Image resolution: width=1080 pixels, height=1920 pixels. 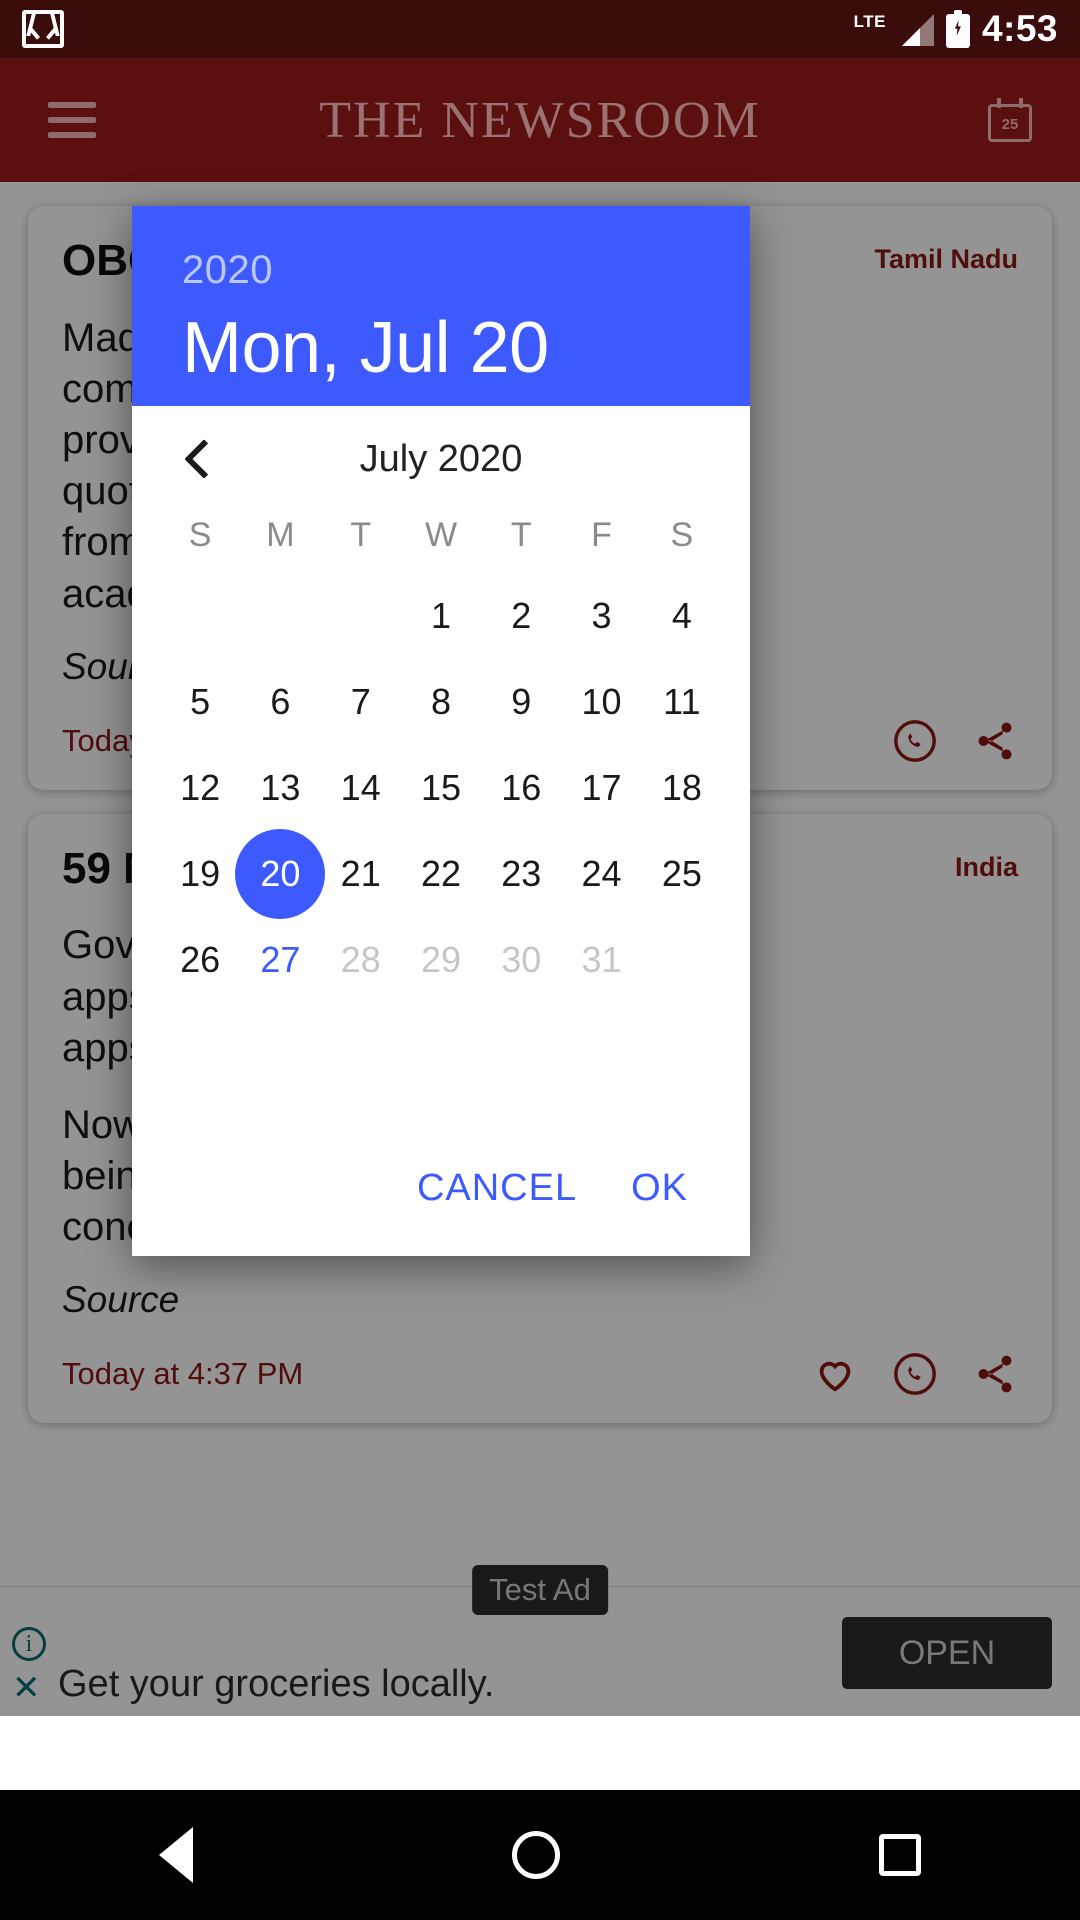 I want to click on calendar-day-31: 31, so click(x=601, y=959).